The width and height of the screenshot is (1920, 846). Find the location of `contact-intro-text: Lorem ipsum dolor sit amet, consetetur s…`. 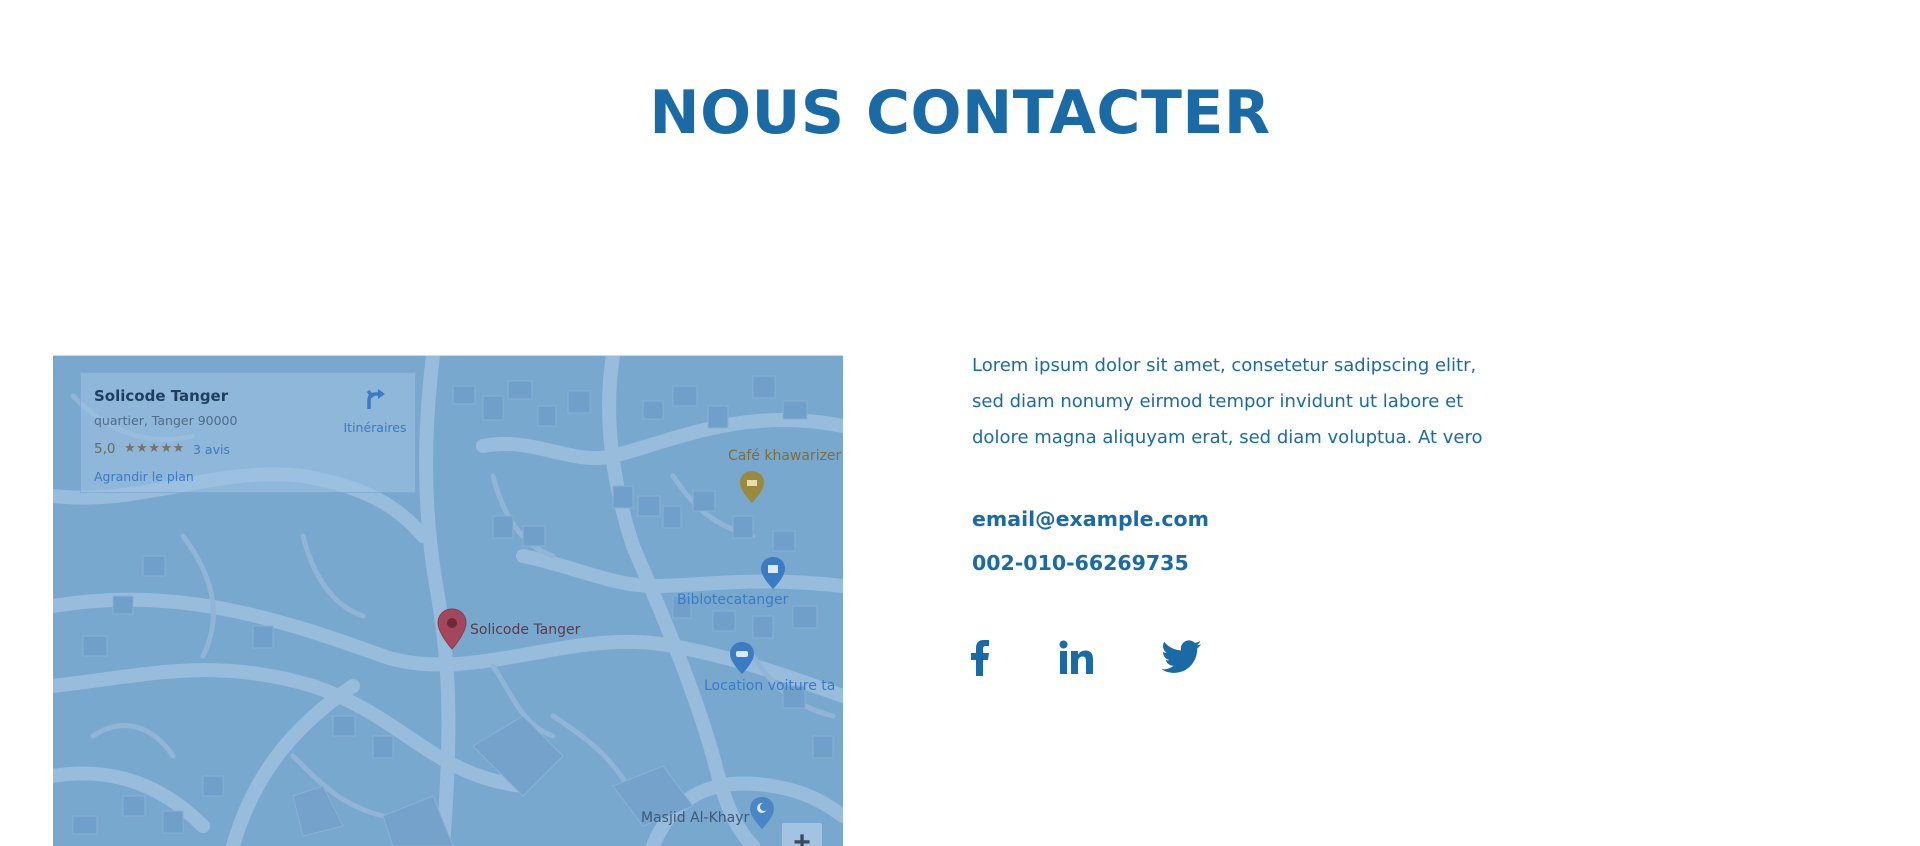

contact-intro-text: Lorem ipsum dolor sit amet, consetetur s… is located at coordinates (1242, 402).